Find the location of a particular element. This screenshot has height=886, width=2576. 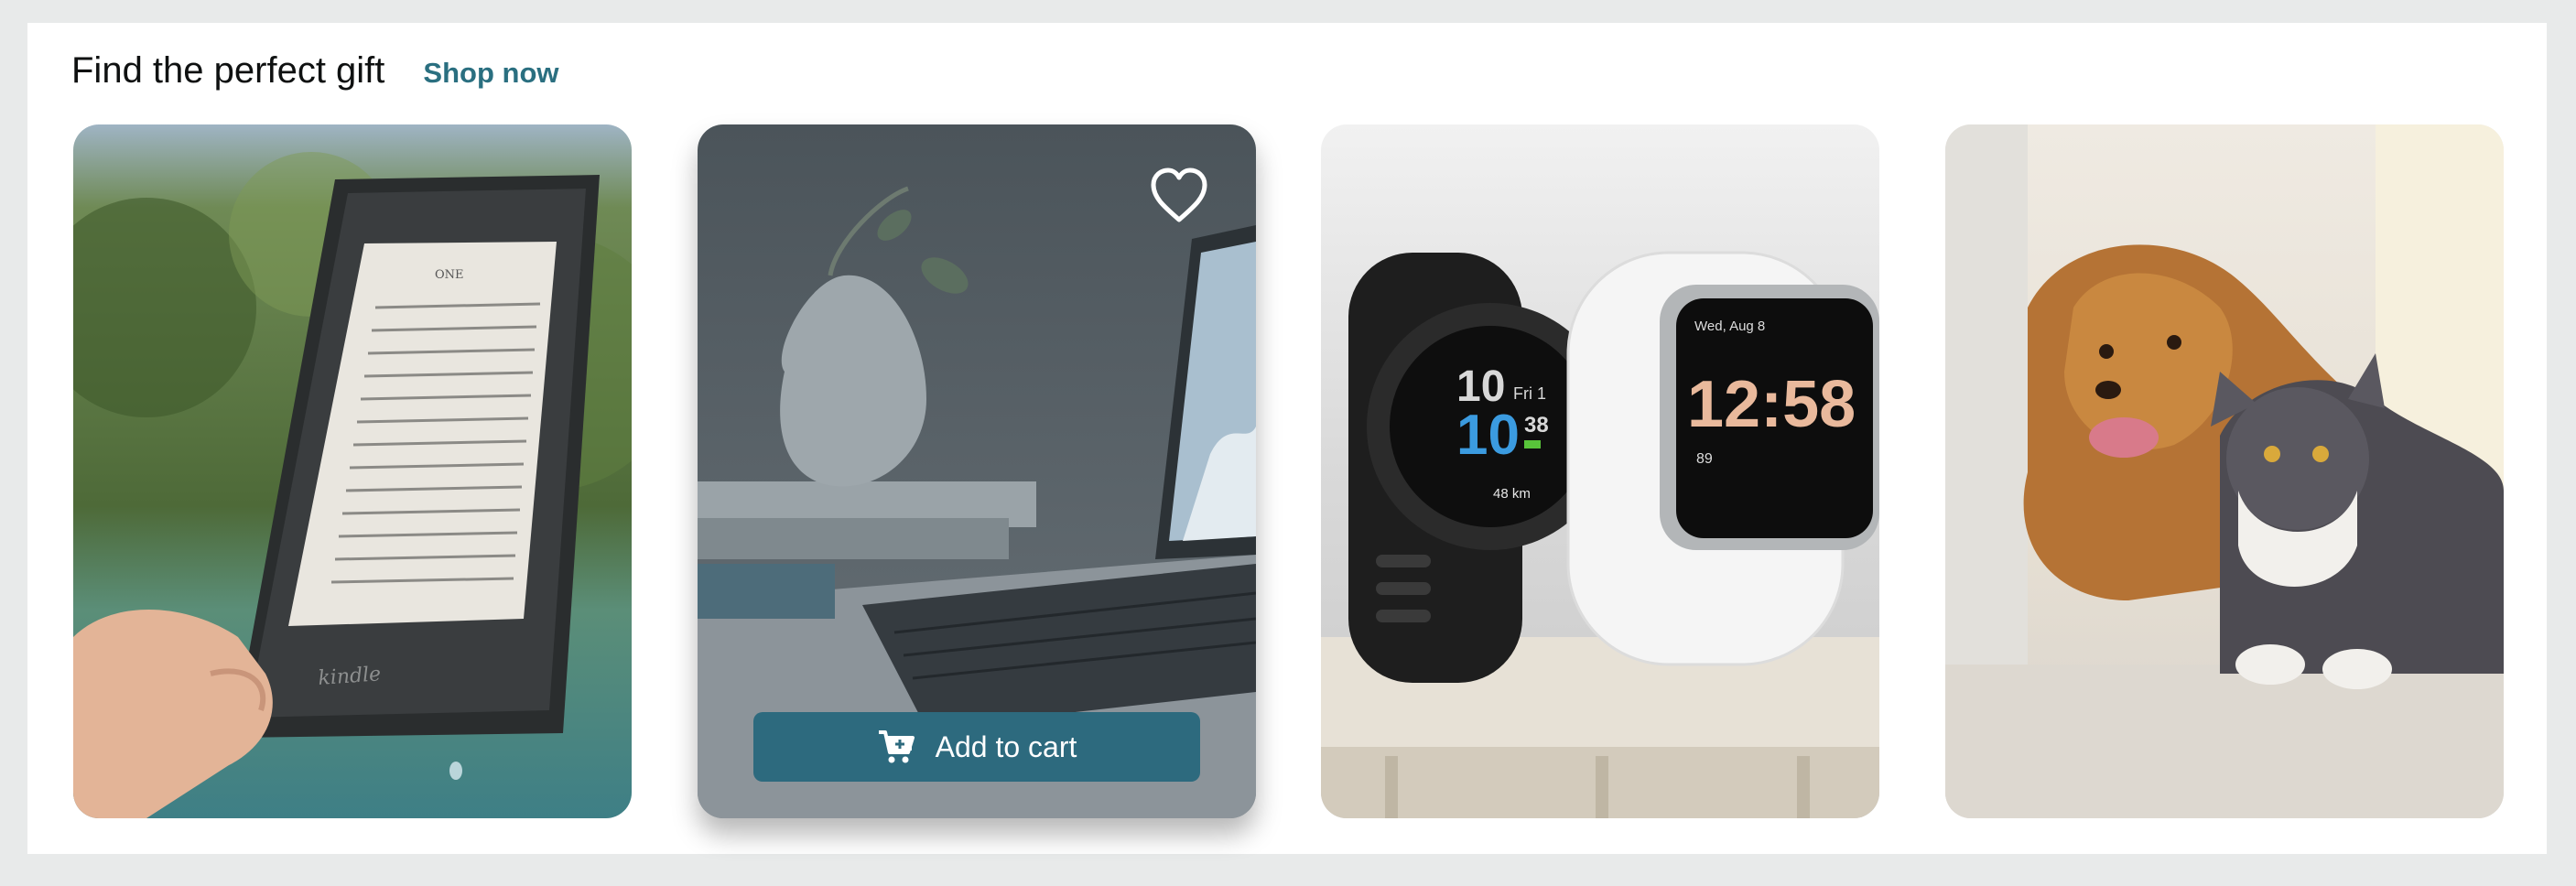

watch1-distance: 48 km is located at coordinates (1512, 494).